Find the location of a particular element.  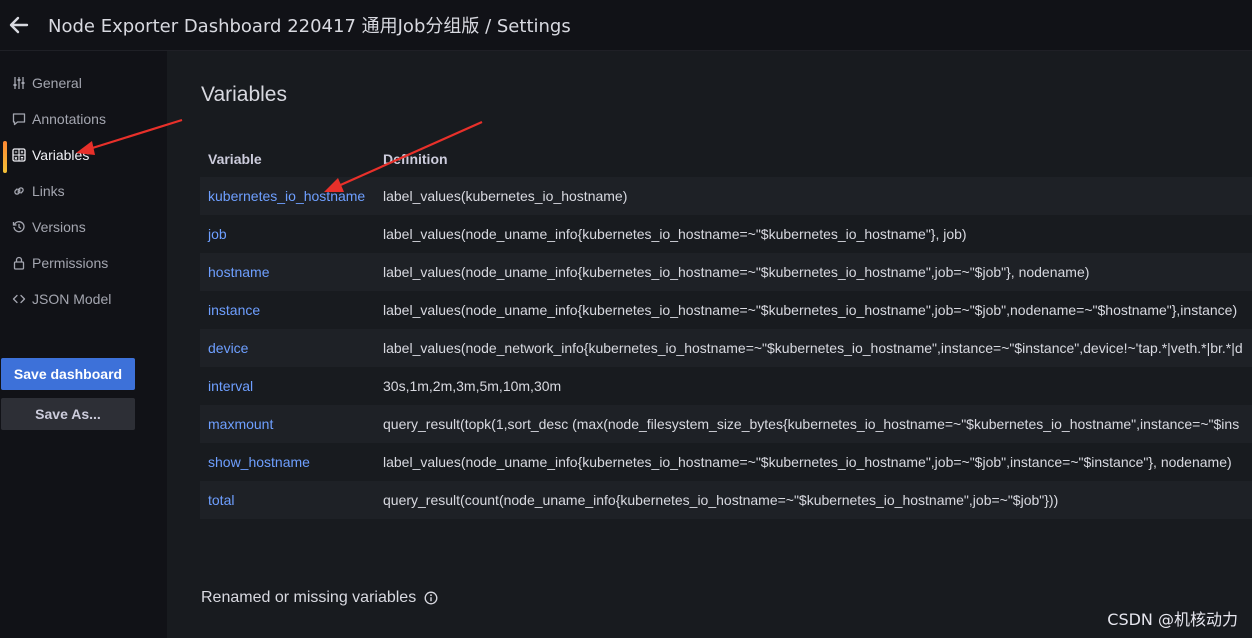

table-header-row: Variable Definition is located at coordinates (726, 159).